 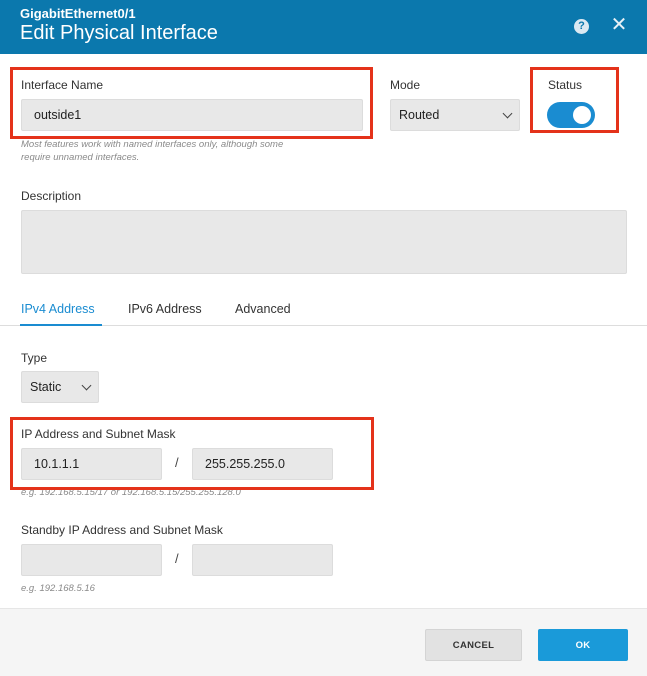 I want to click on dialog-footer: CANCEL OK, so click(x=323, y=642).